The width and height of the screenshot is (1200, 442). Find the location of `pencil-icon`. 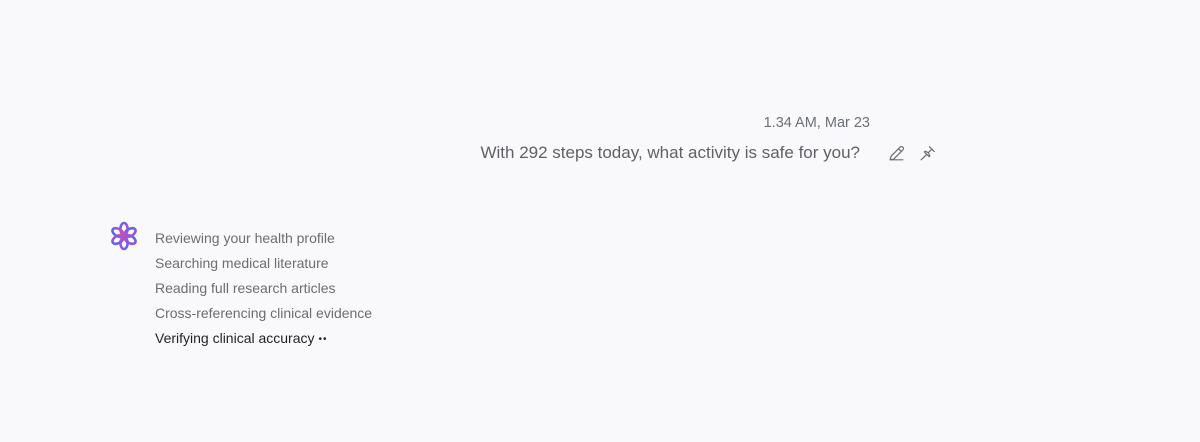

pencil-icon is located at coordinates (896, 153).